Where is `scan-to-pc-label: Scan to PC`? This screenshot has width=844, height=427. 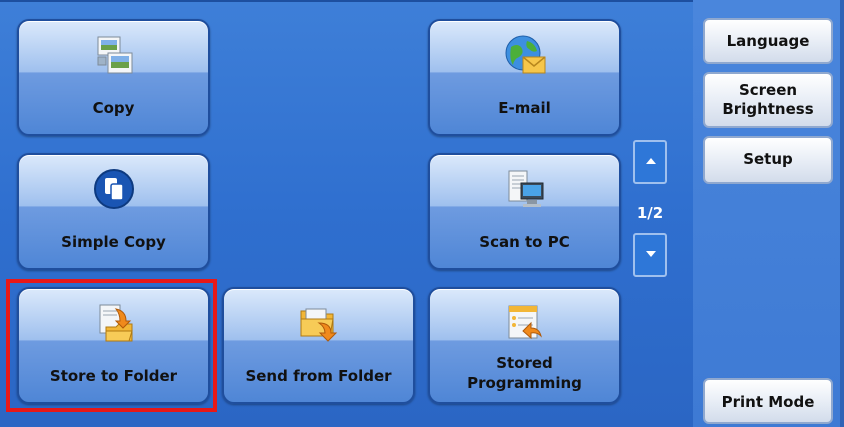
scan-to-pc-label: Scan to PC is located at coordinates (524, 242).